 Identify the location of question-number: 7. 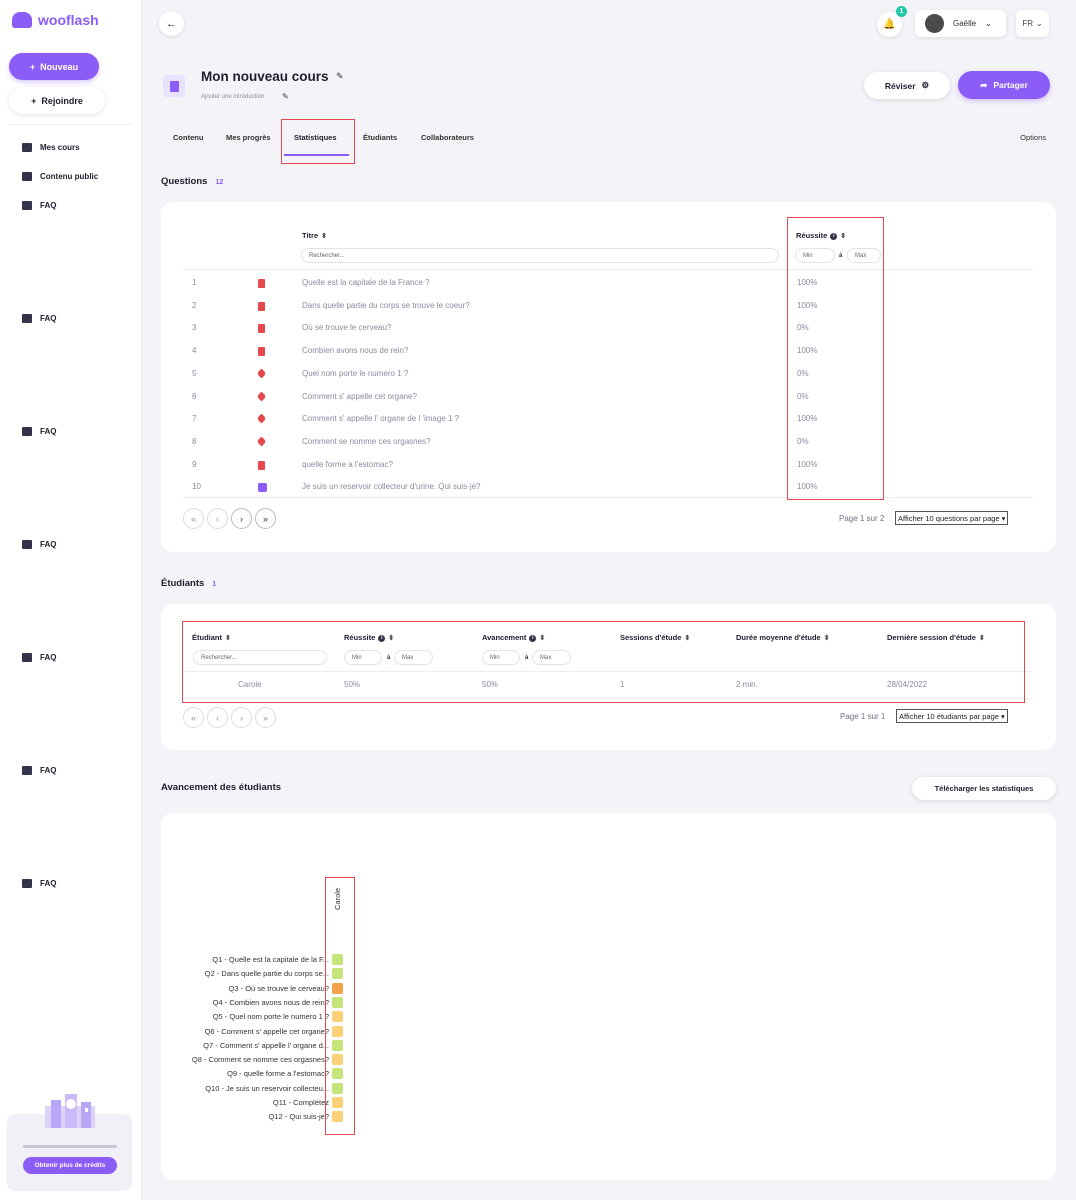
(194, 419).